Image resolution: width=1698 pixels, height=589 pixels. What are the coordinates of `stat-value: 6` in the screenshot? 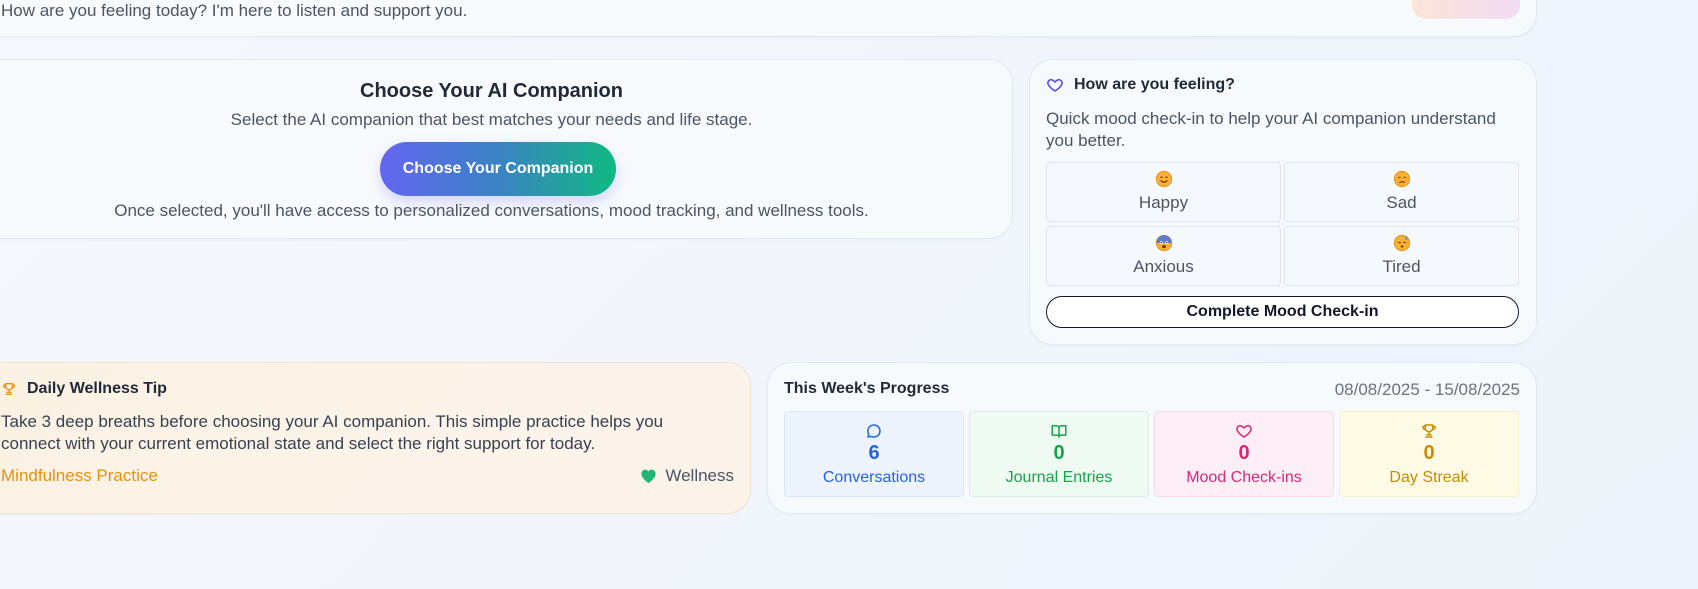 It's located at (874, 453).